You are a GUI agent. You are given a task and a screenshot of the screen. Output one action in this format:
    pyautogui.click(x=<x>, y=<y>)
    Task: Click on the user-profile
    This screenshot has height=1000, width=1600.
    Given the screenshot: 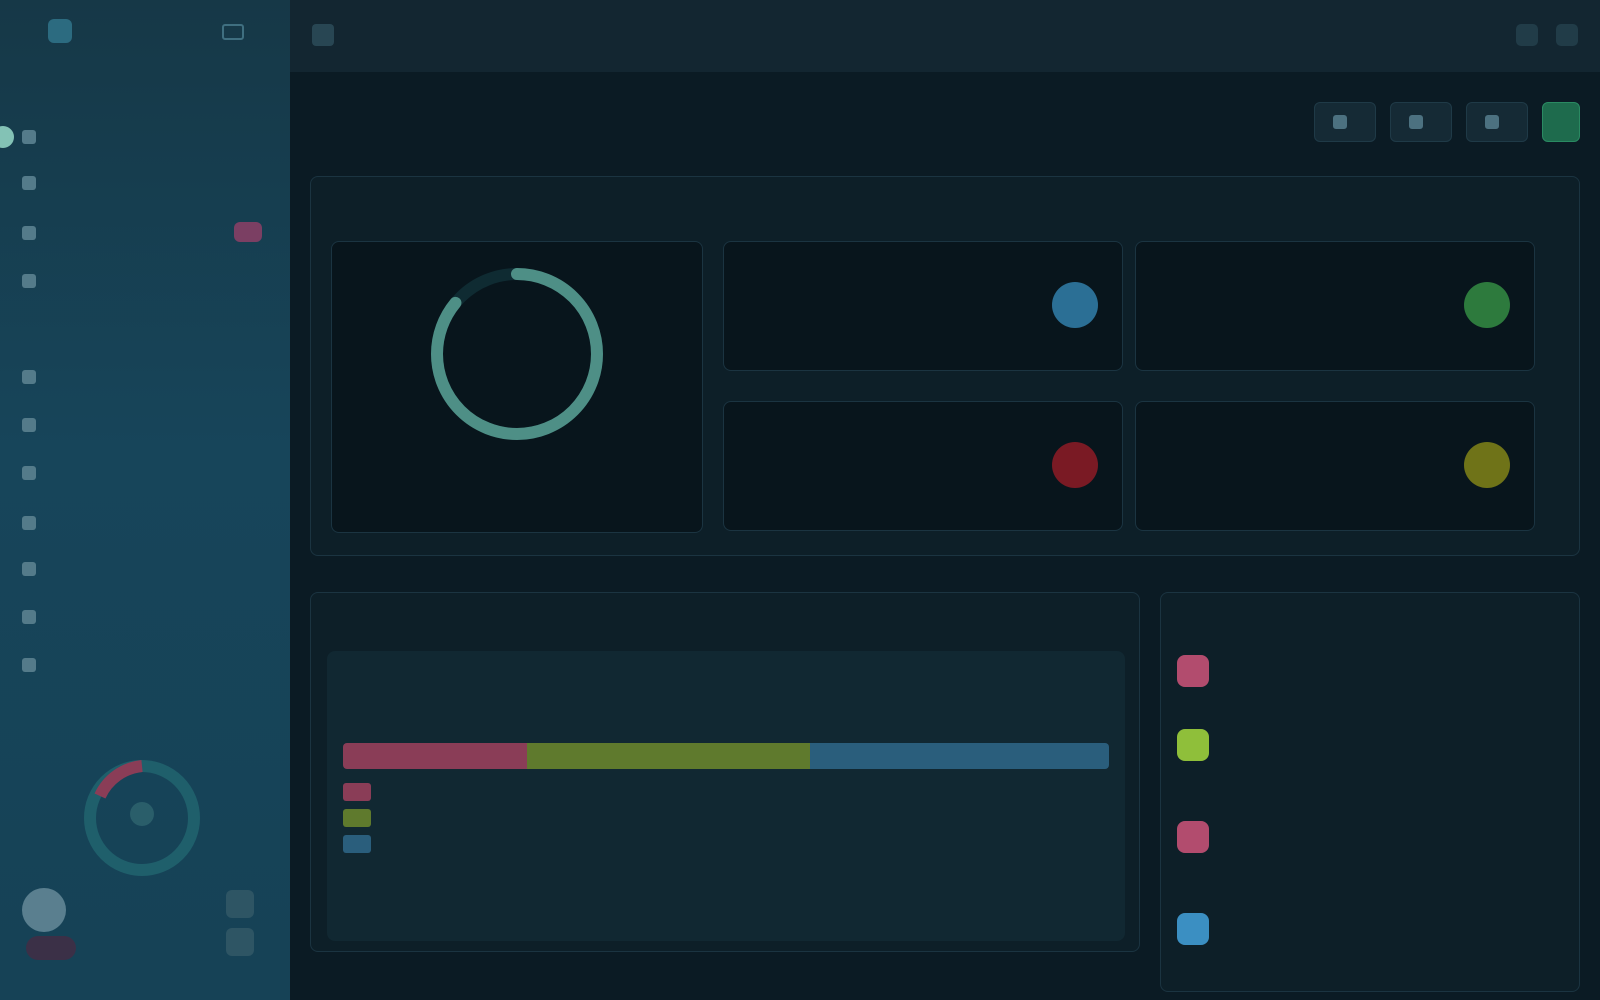 What is the action you would take?
    pyautogui.click(x=49, y=910)
    